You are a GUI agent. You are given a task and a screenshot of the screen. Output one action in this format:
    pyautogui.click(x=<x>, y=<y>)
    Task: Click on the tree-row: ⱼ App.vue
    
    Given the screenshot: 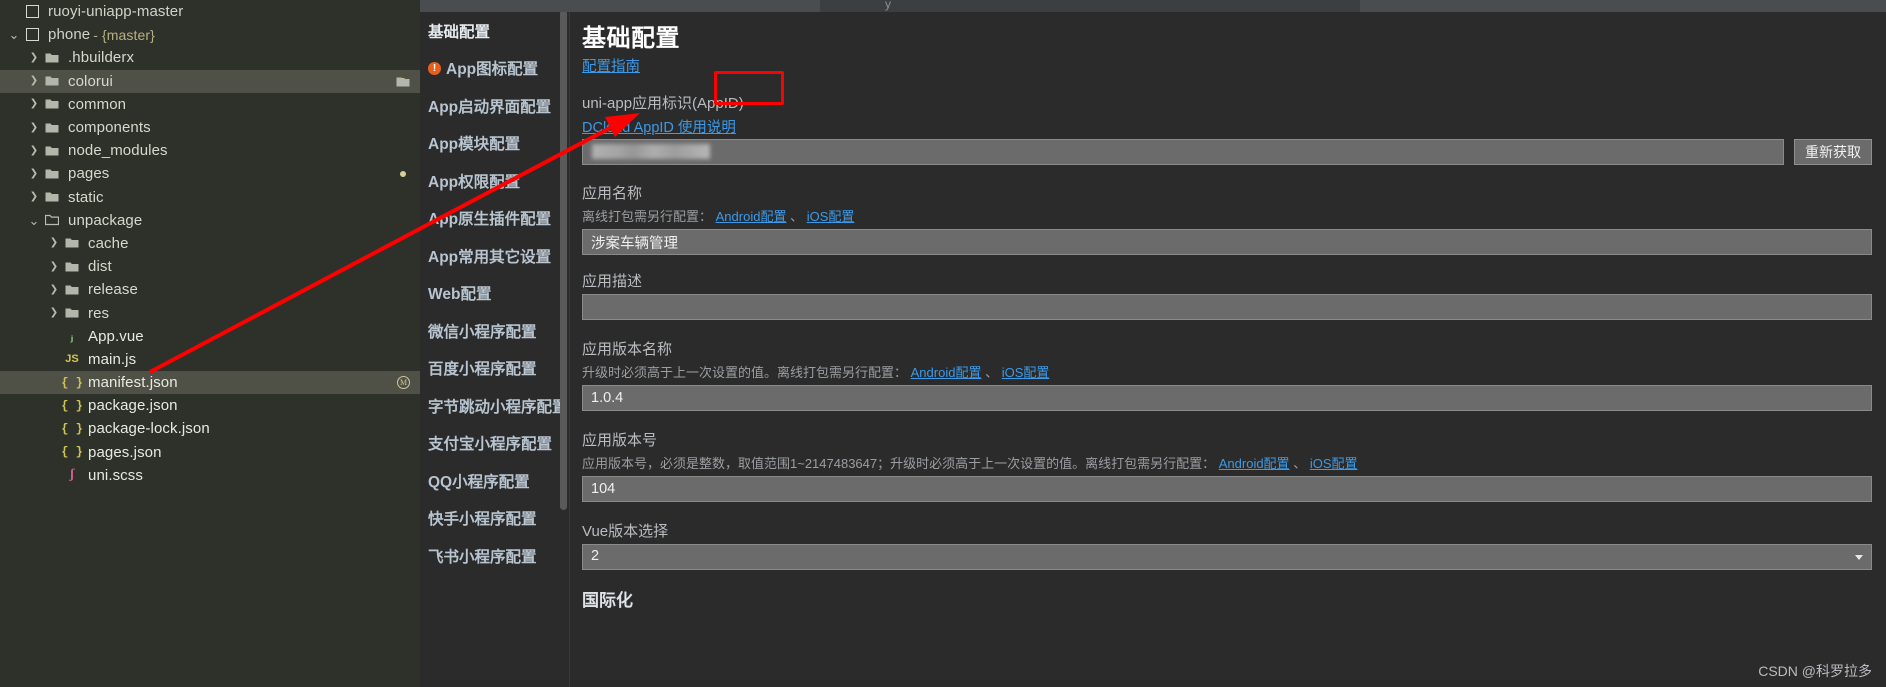 What is the action you would take?
    pyautogui.click(x=210, y=336)
    